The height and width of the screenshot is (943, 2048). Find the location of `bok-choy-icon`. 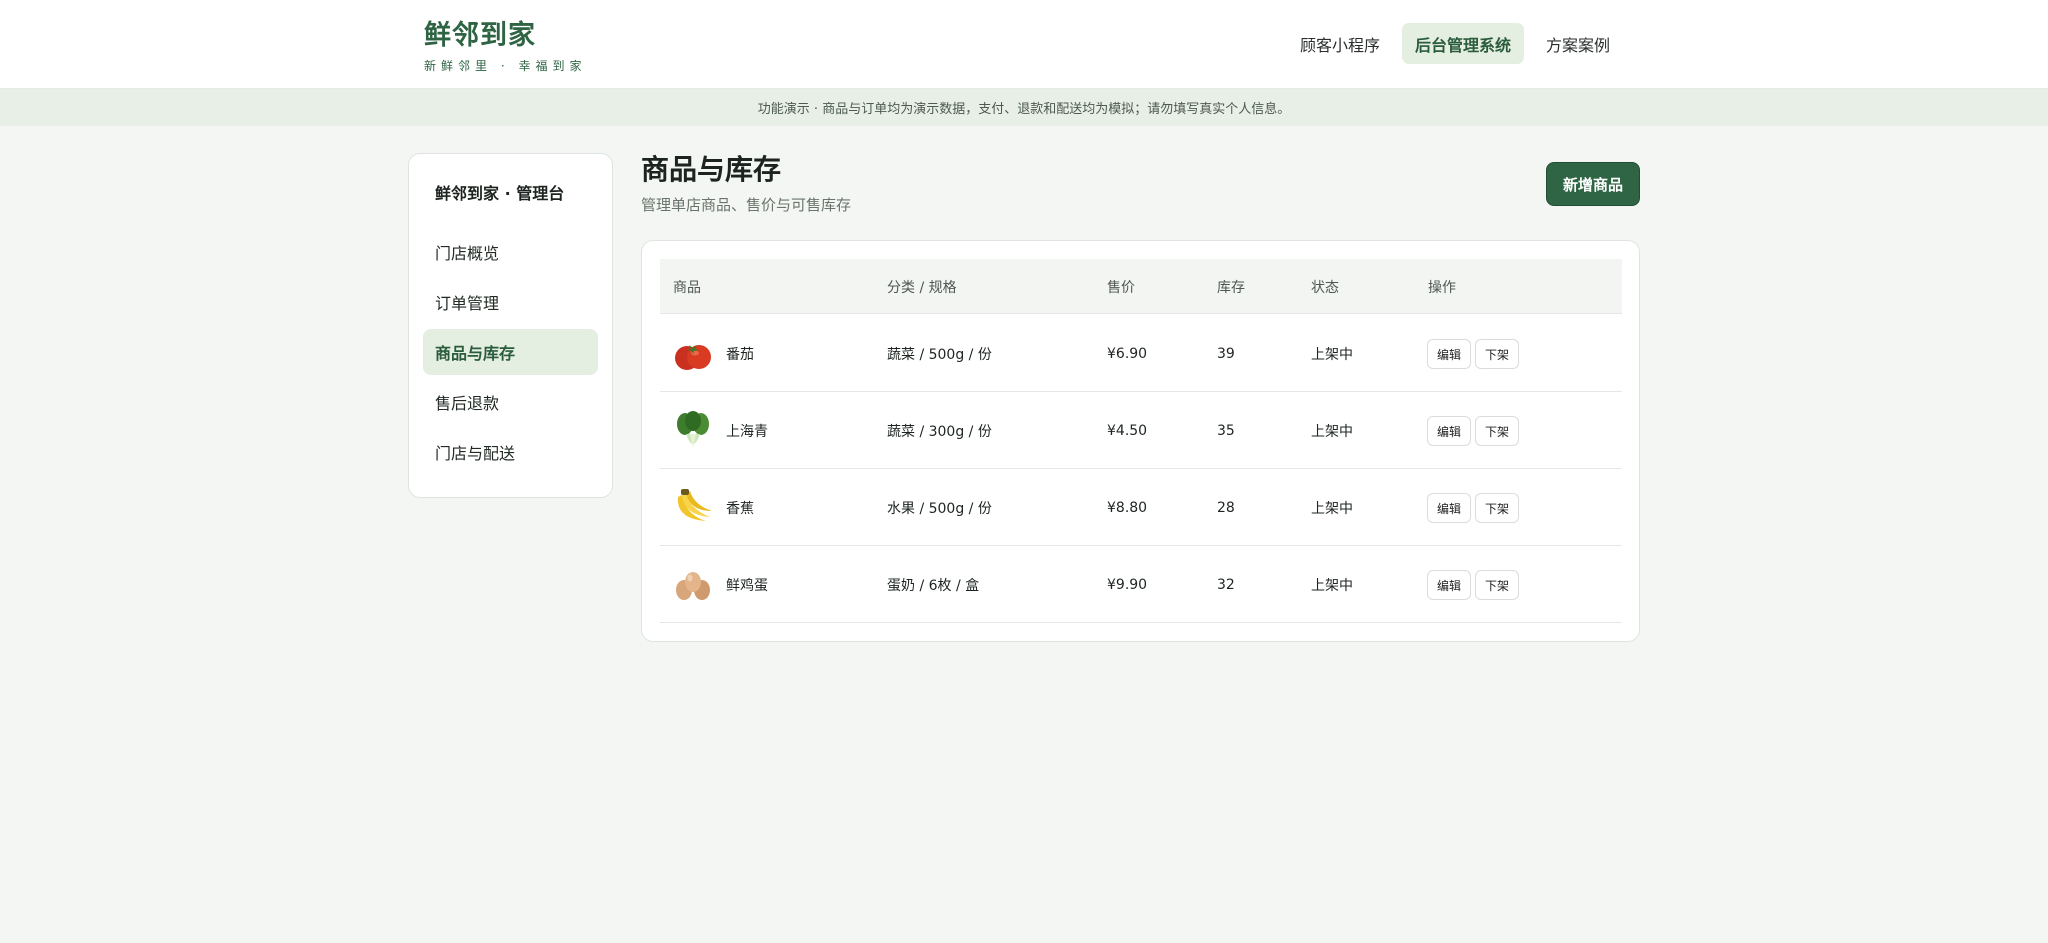

bok-choy-icon is located at coordinates (693, 429).